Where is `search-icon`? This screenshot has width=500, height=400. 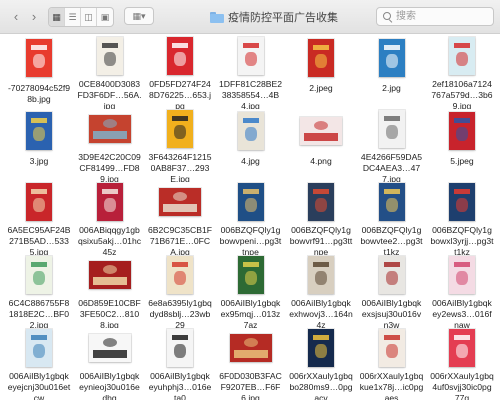 search-icon is located at coordinates (388, 18).